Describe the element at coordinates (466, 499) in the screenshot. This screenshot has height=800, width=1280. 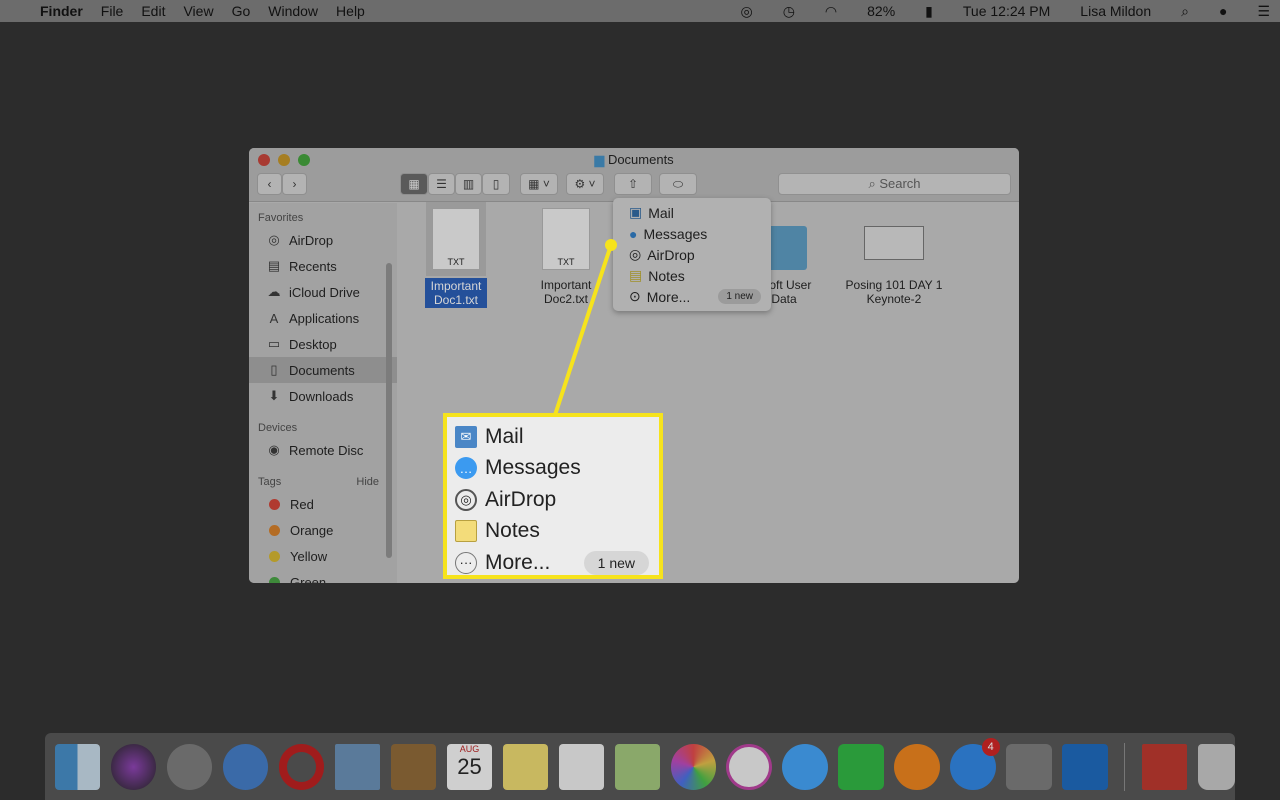
I see `airdrop-icon: ◎` at that location.